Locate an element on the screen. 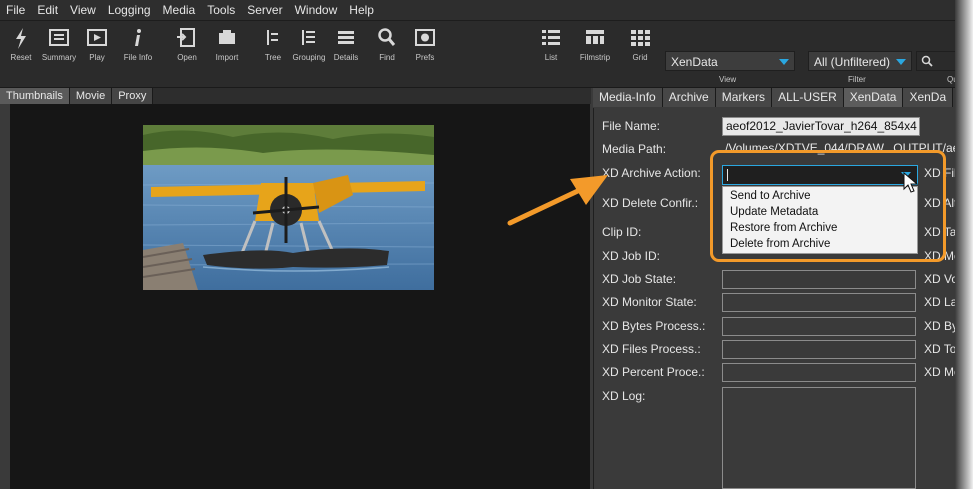 Image resolution: width=973 pixels, height=489 pixels. window-edge-shadow is located at coordinates (964, 244).